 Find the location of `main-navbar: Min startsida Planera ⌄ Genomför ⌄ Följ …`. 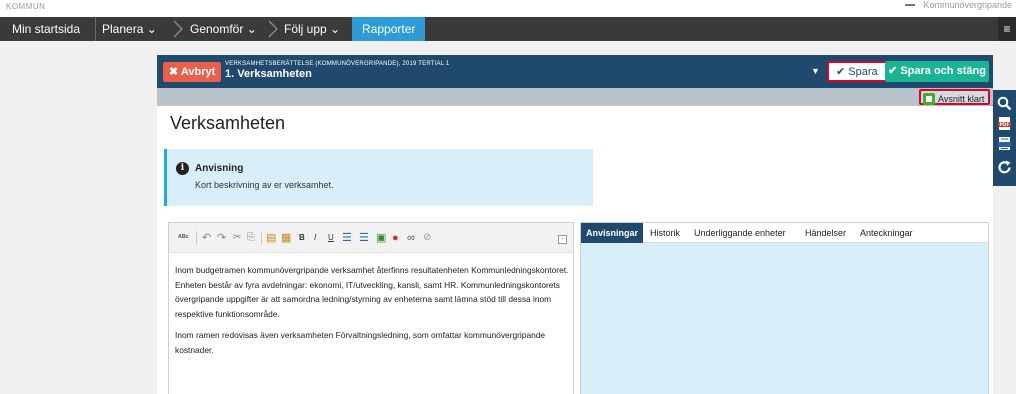

main-navbar: Min startsida Planera ⌄ Genomför ⌄ Följ … is located at coordinates (508, 29).